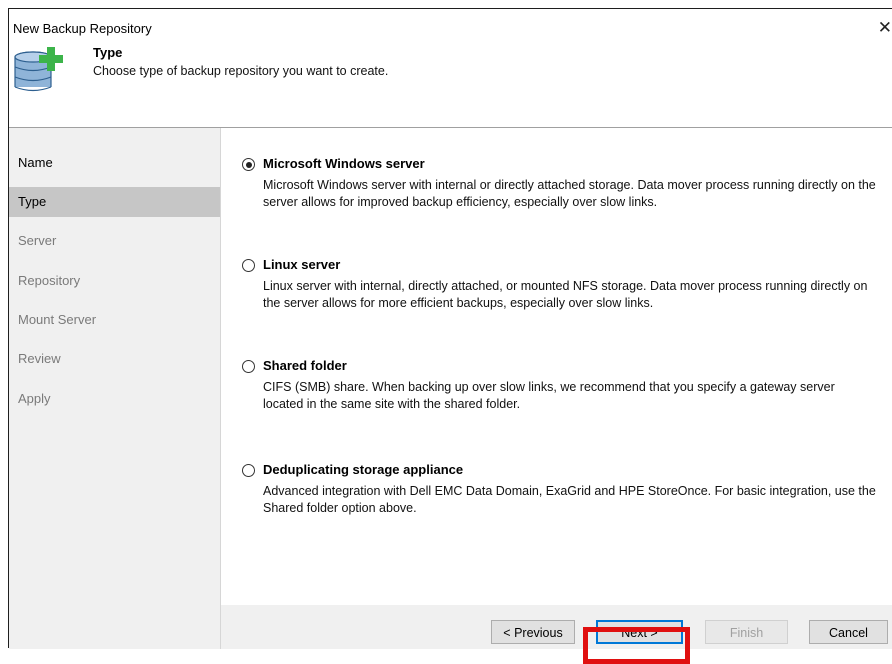  Describe the element at coordinates (82, 28) in the screenshot. I see `window-title: New Backup Repository` at that location.